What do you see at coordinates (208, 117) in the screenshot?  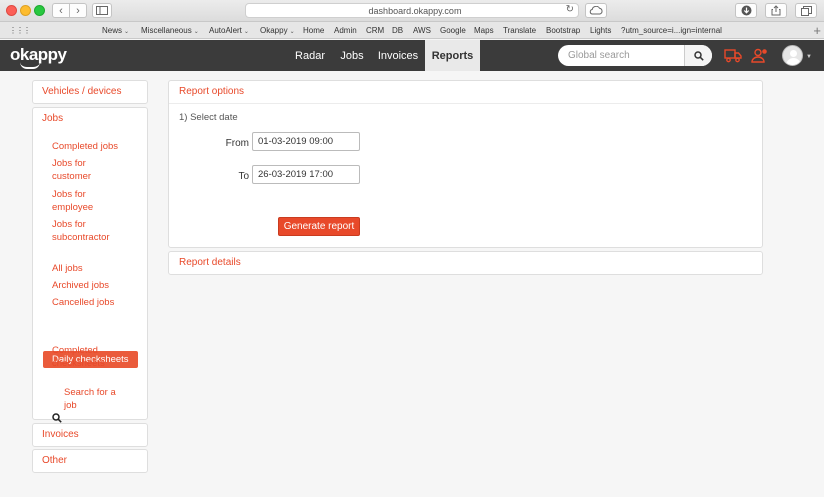 I see `select-date-step: 1) Select date` at bounding box center [208, 117].